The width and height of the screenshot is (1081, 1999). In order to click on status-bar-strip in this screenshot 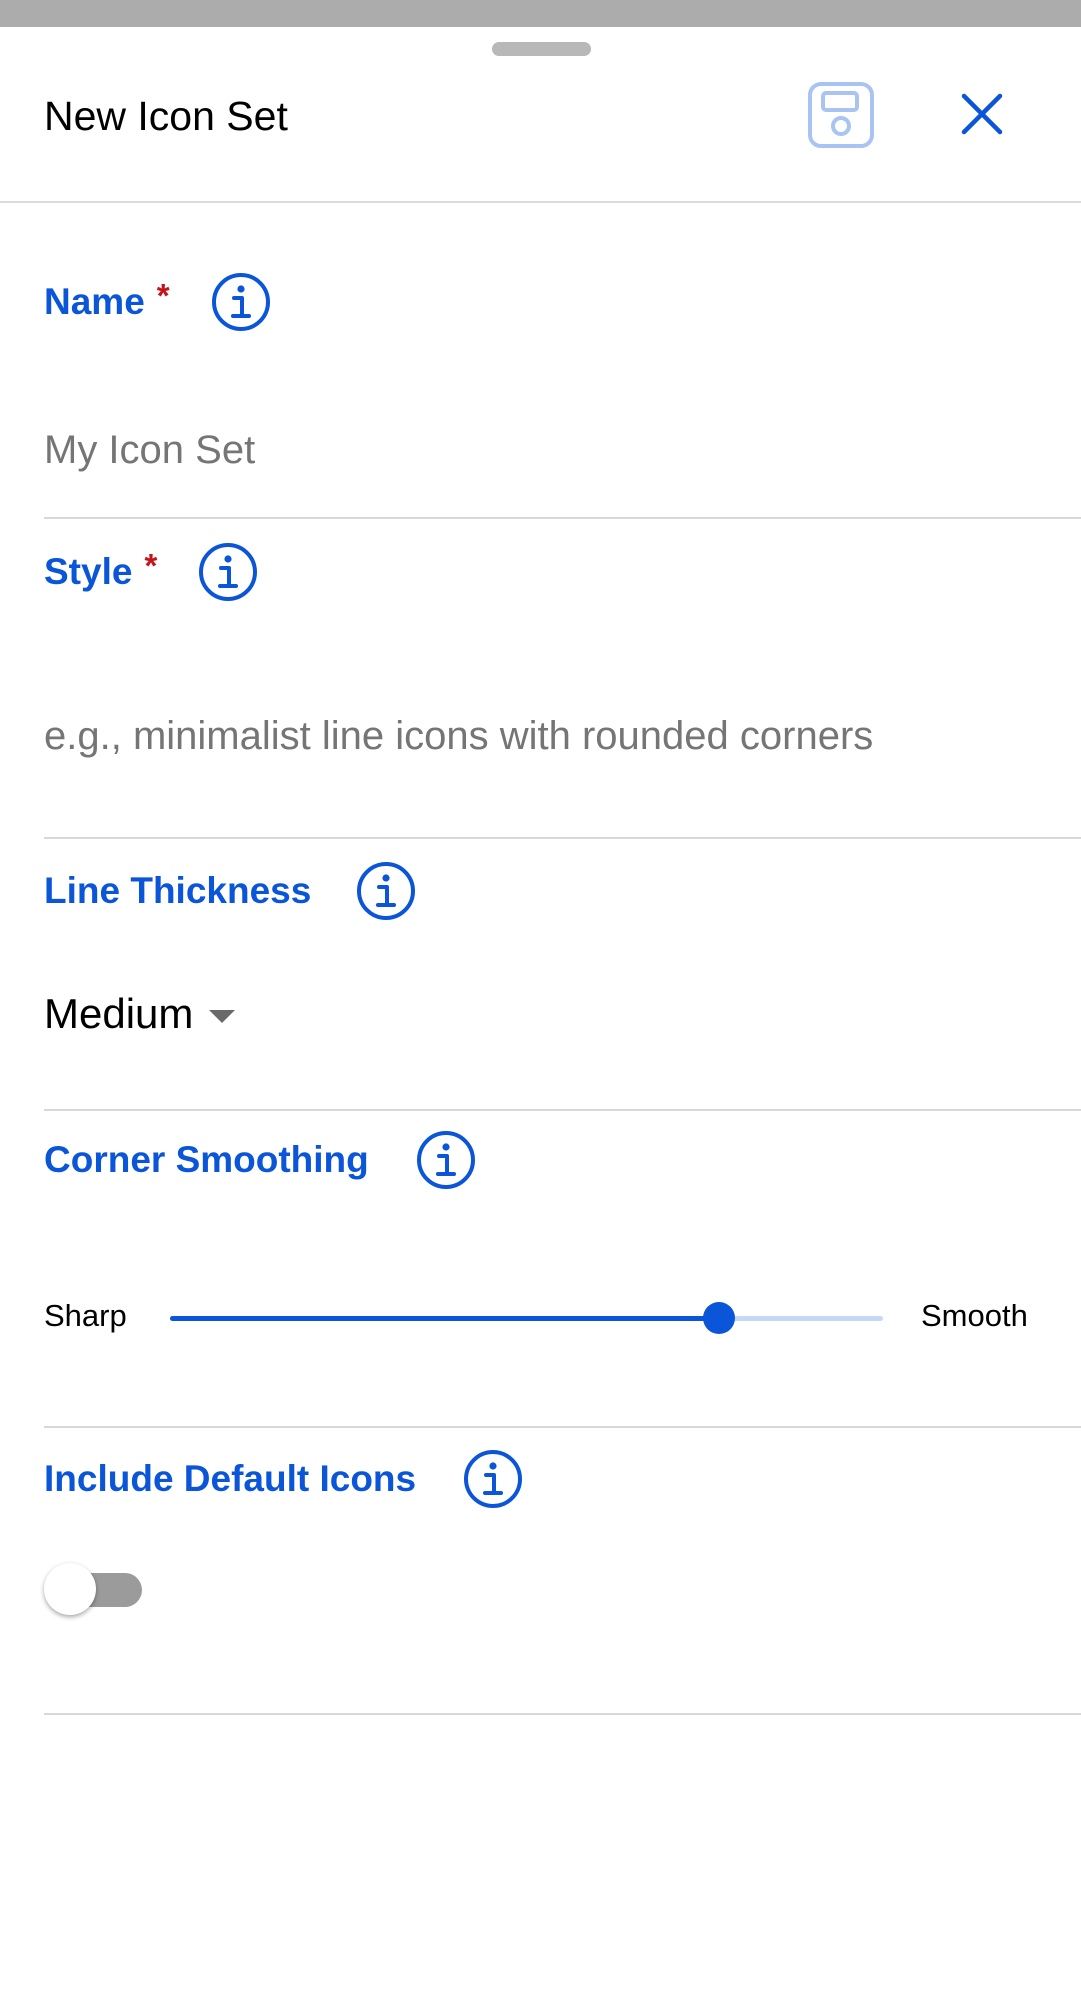, I will do `click(540, 13)`.